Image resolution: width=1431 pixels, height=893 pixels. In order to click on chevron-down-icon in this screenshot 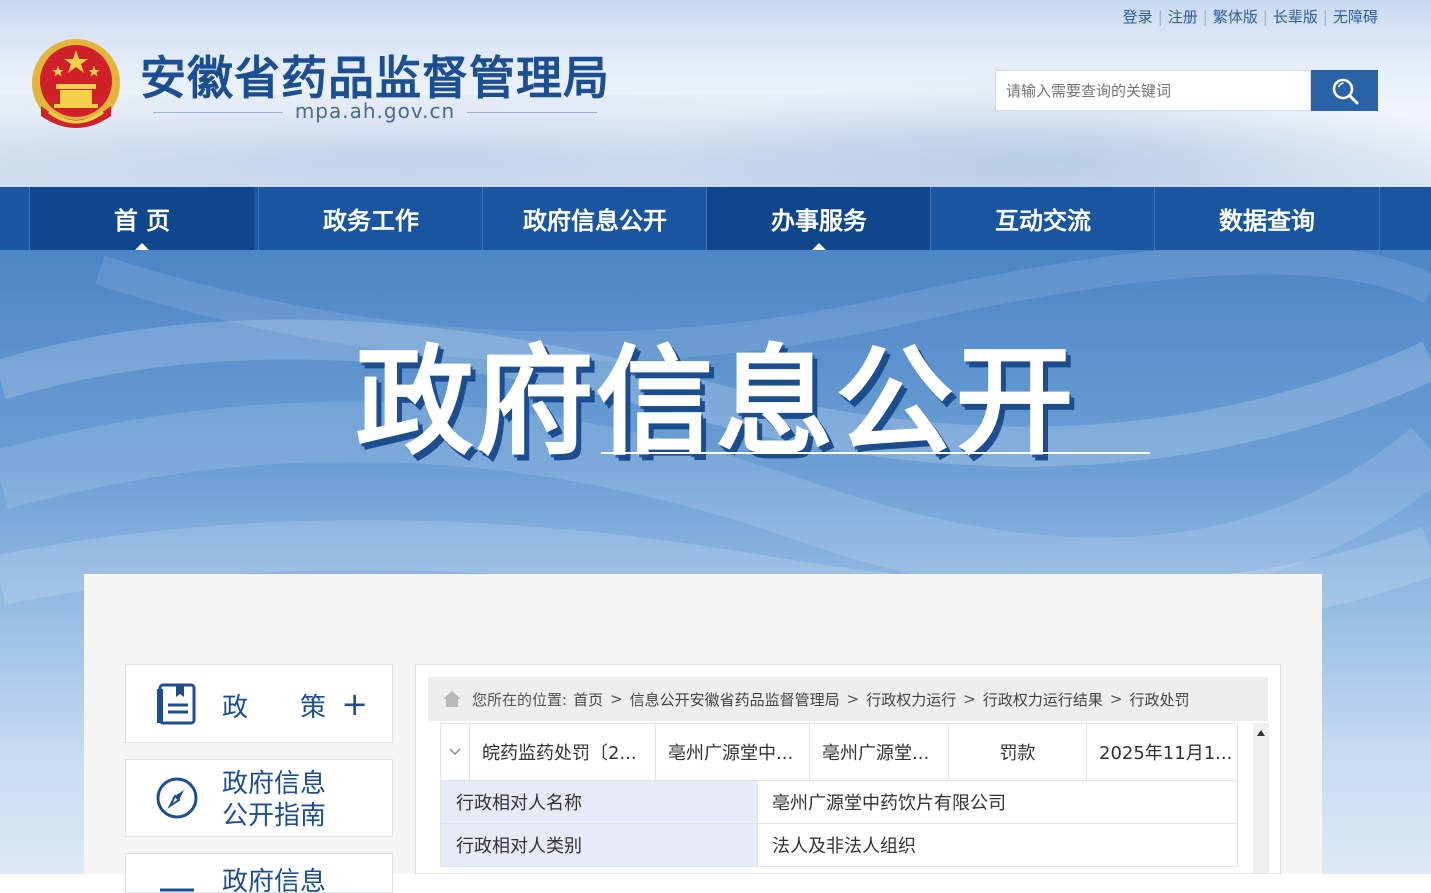, I will do `click(455, 751)`.